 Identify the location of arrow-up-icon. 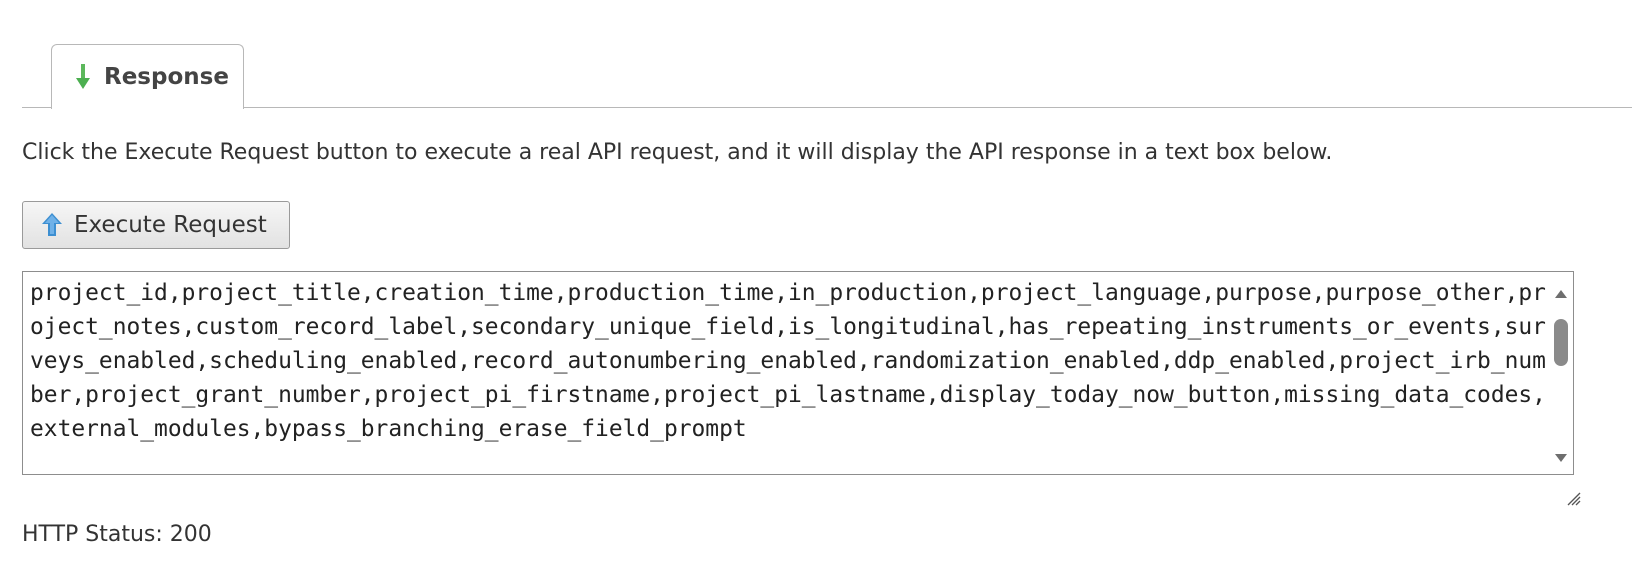
(52, 224).